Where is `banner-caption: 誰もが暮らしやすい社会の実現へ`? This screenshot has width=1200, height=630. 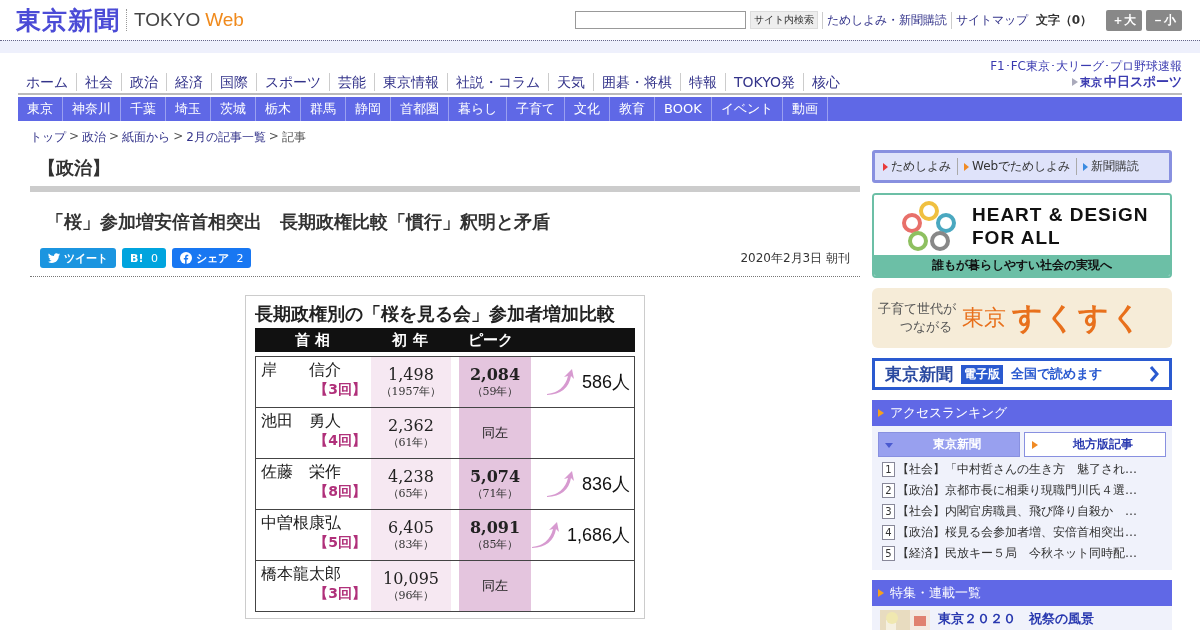
banner-caption: 誰もが暮らしやすい社会の実現へ is located at coordinates (1022, 265).